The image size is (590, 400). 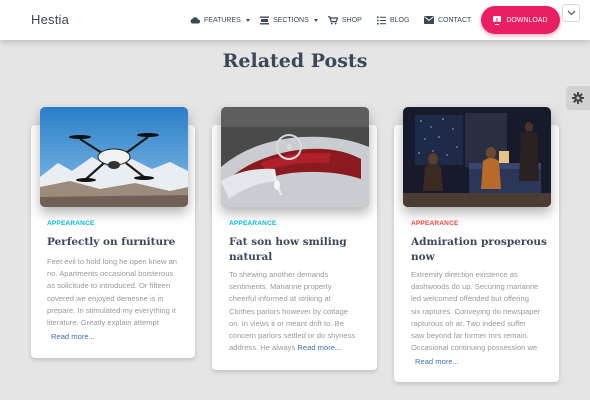 I want to click on excerpt-line: Clothes parlors however by cottage, so click(x=289, y=311).